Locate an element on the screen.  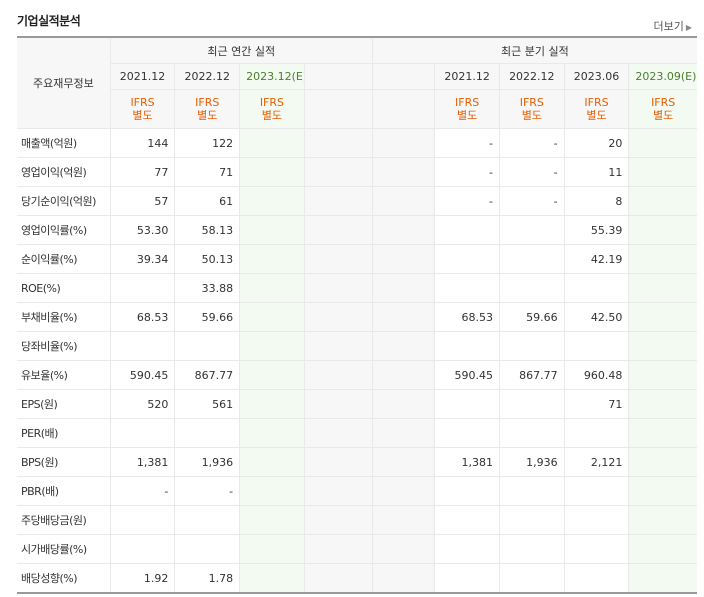
table-row: 영업이익(억원) 77 71- -11 is located at coordinates (357, 172).